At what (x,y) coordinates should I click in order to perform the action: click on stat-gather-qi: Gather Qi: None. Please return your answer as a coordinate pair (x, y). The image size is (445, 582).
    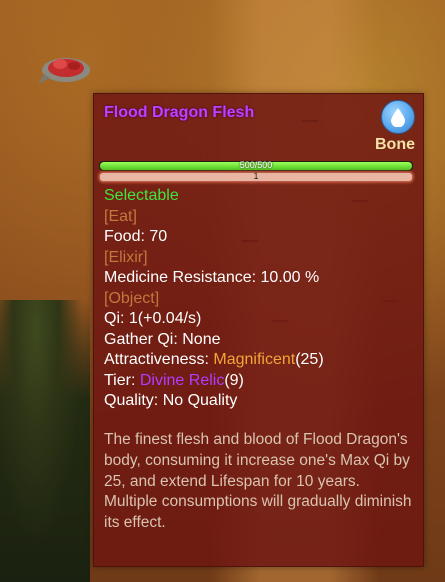
    Looking at the image, I should click on (162, 339).